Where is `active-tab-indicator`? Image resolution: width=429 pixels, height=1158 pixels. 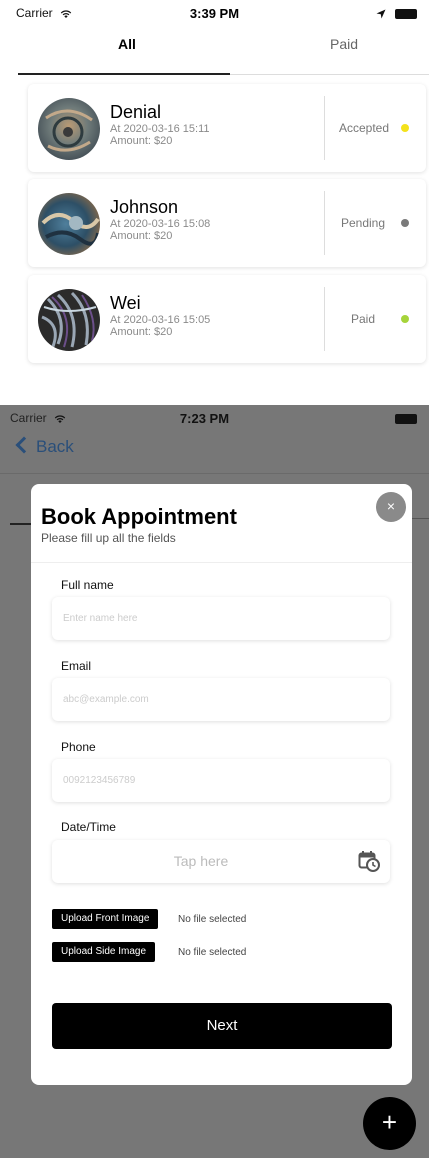
active-tab-indicator is located at coordinates (124, 74).